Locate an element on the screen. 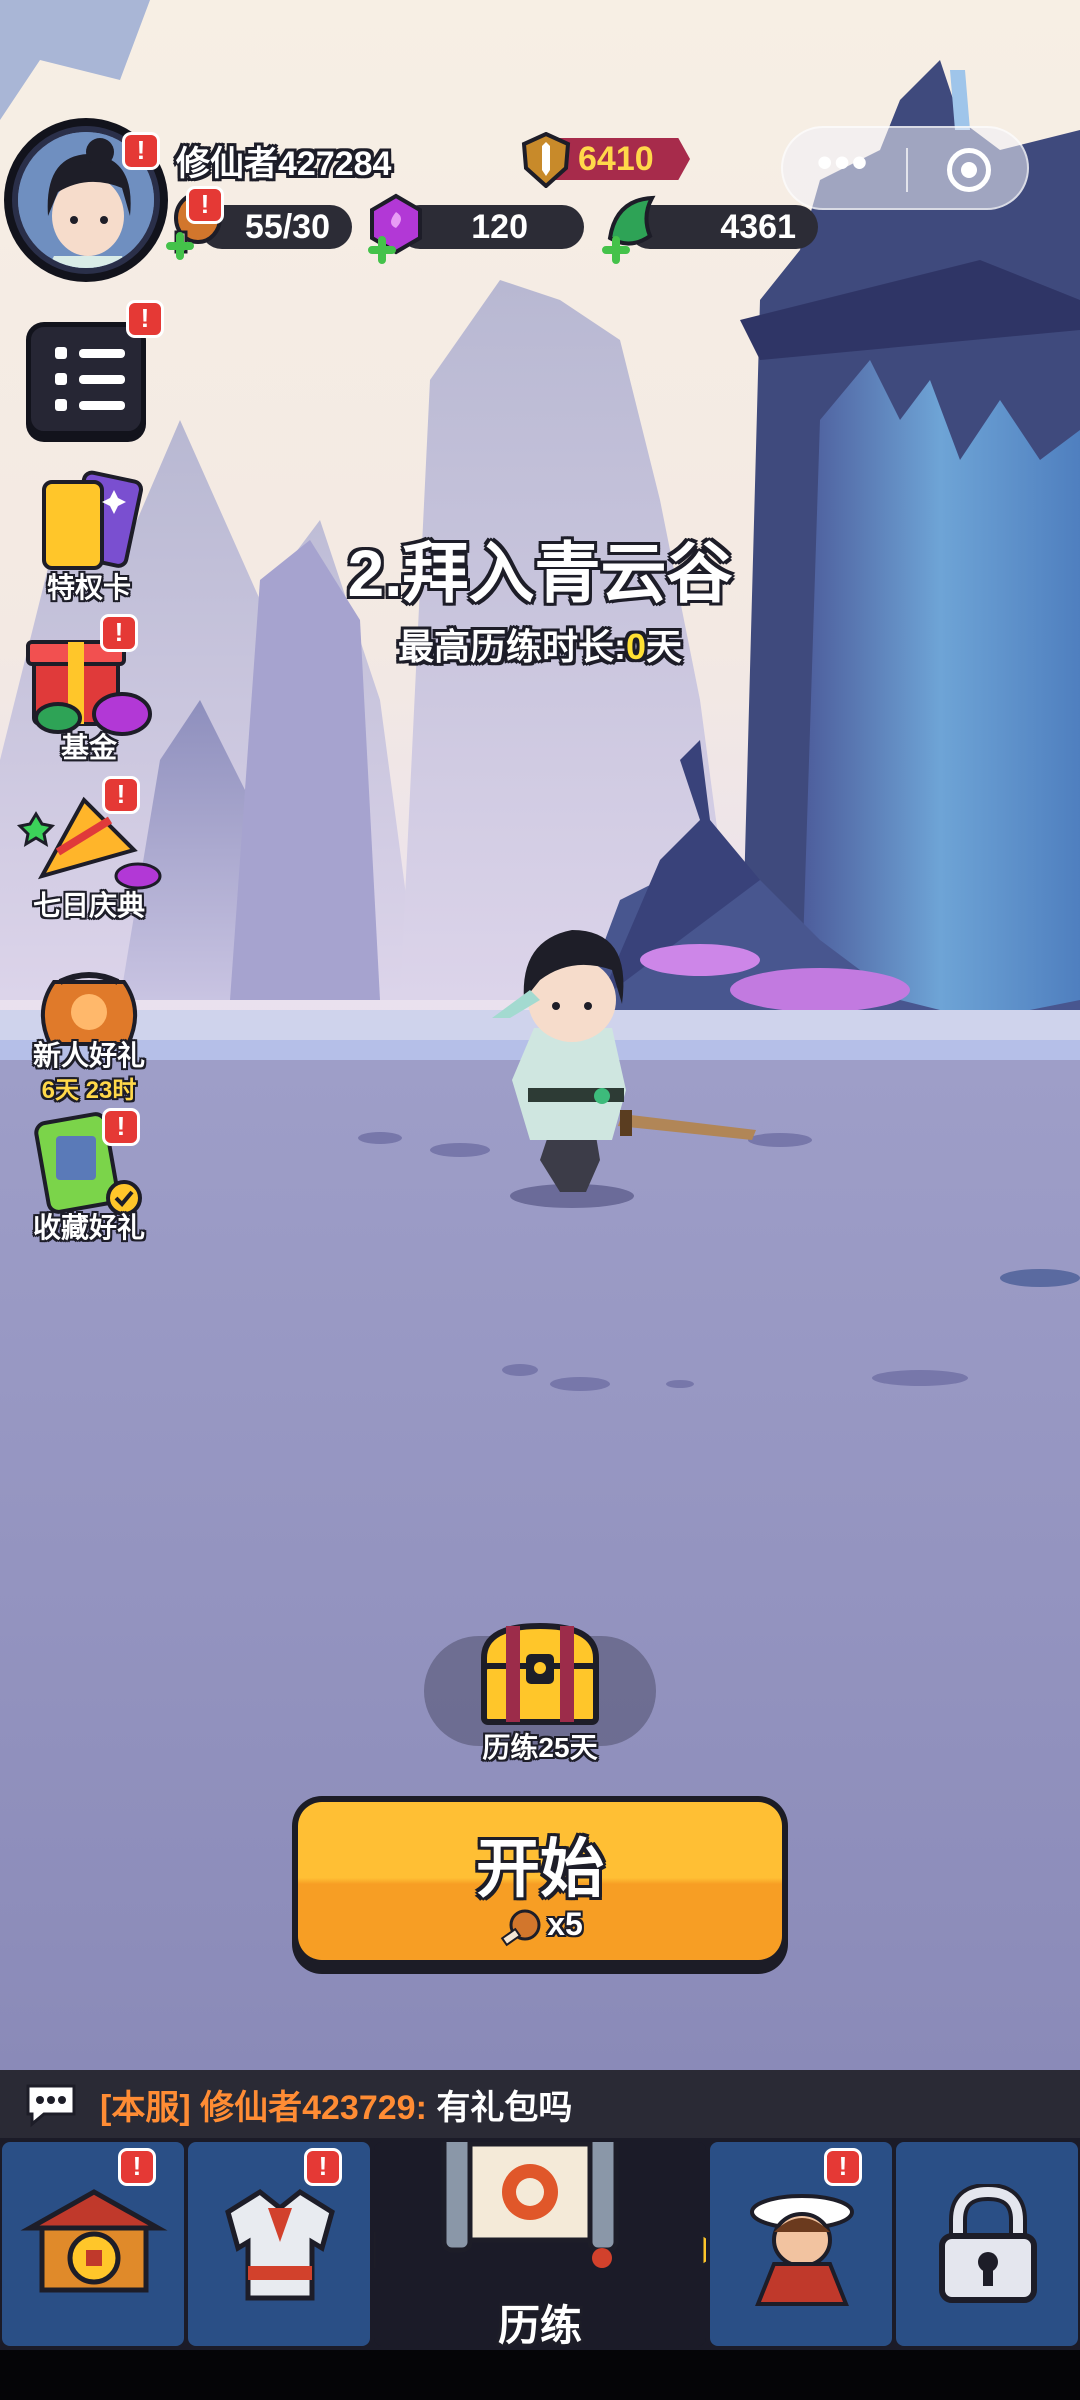 This screenshot has width=1080, height=2400. chat-bar: [本服] 修仙者423729: 有礼包吗 is located at coordinates (540, 2104).